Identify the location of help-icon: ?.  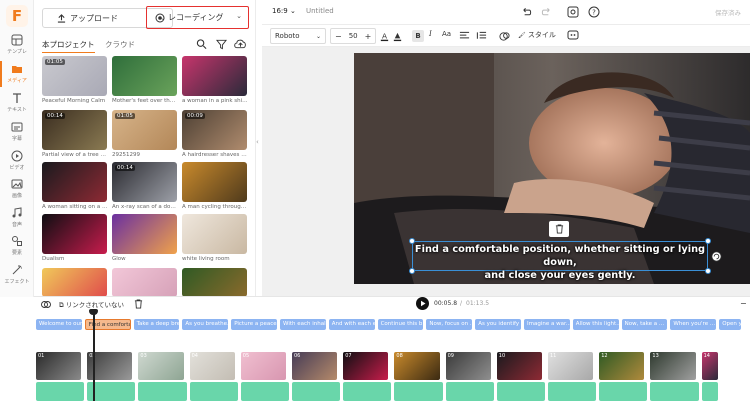
(594, 12).